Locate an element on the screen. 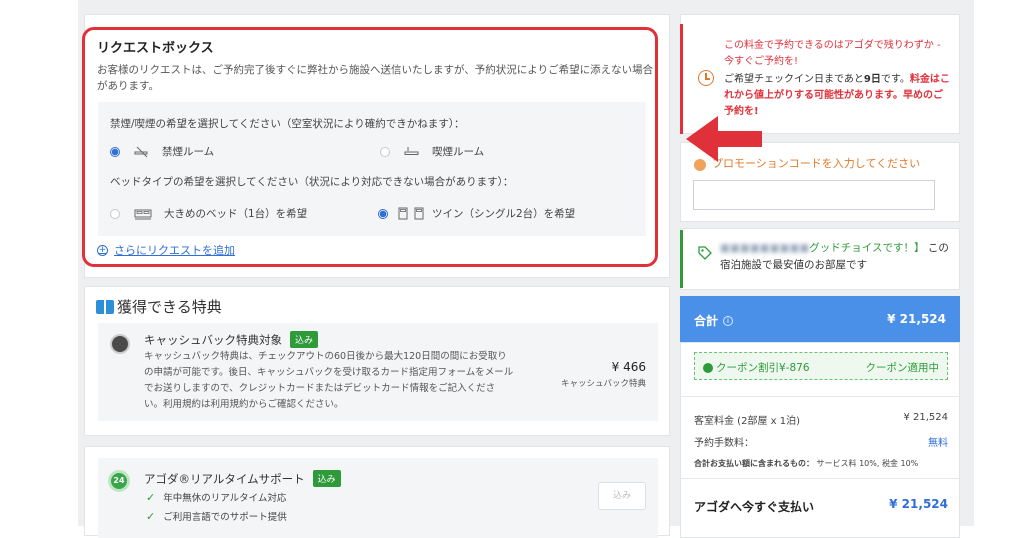  radio-large-bed is located at coordinates (115, 213).